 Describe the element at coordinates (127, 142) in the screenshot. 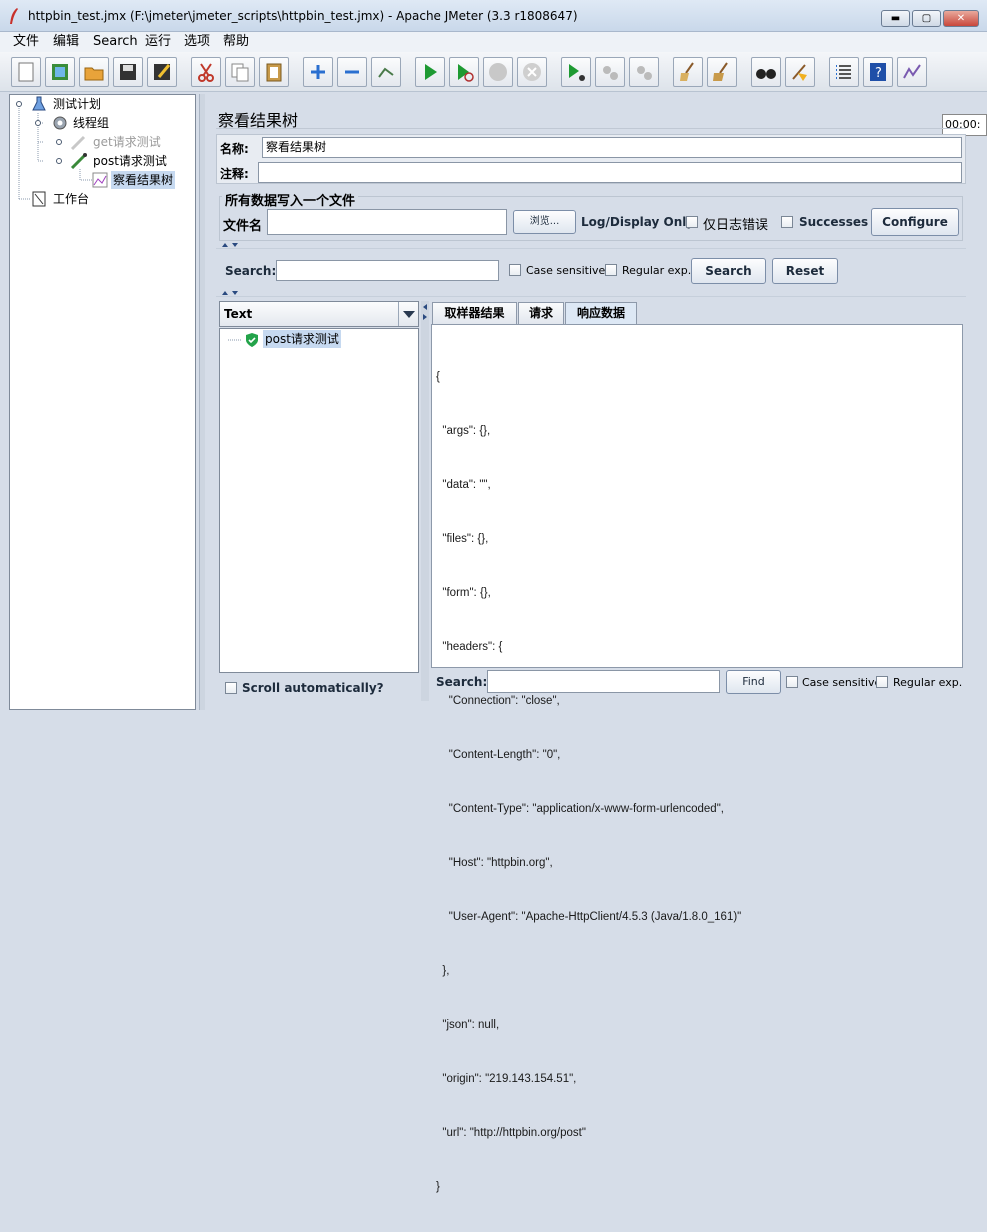

I see `tree-item-get-sampler: get请求测试` at that location.